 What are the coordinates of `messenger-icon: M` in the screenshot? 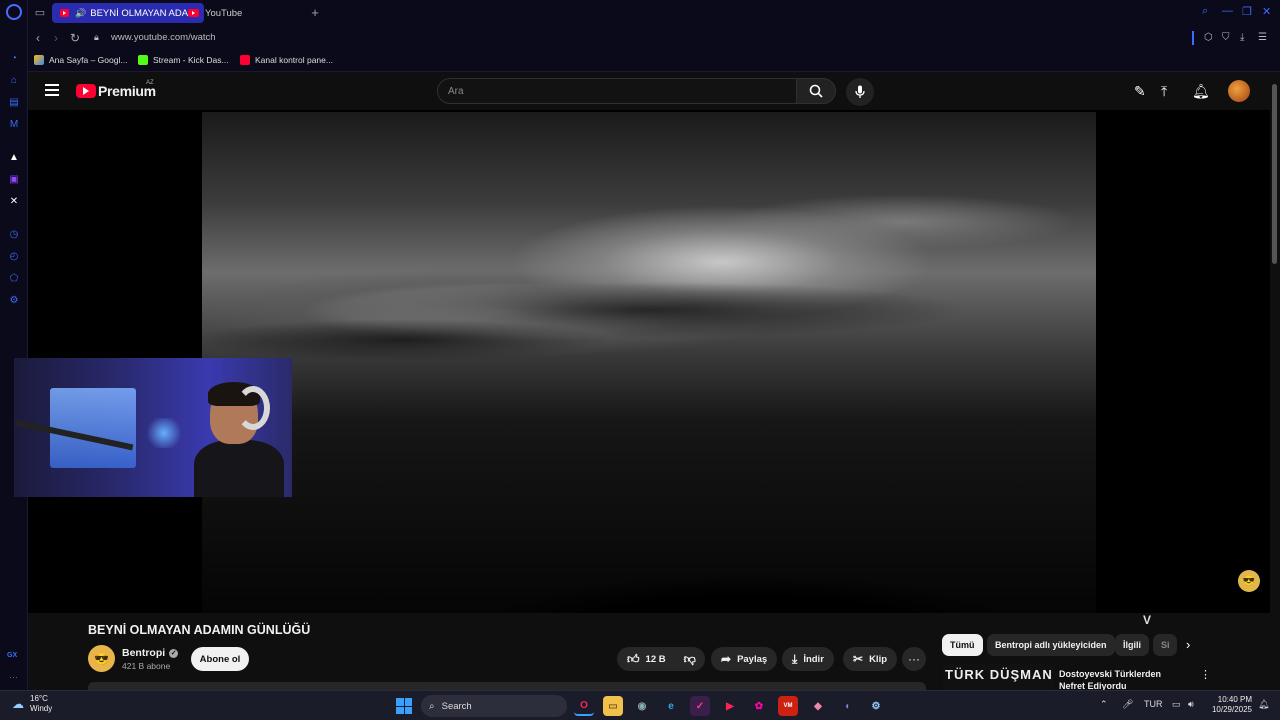 It's located at (14, 124).